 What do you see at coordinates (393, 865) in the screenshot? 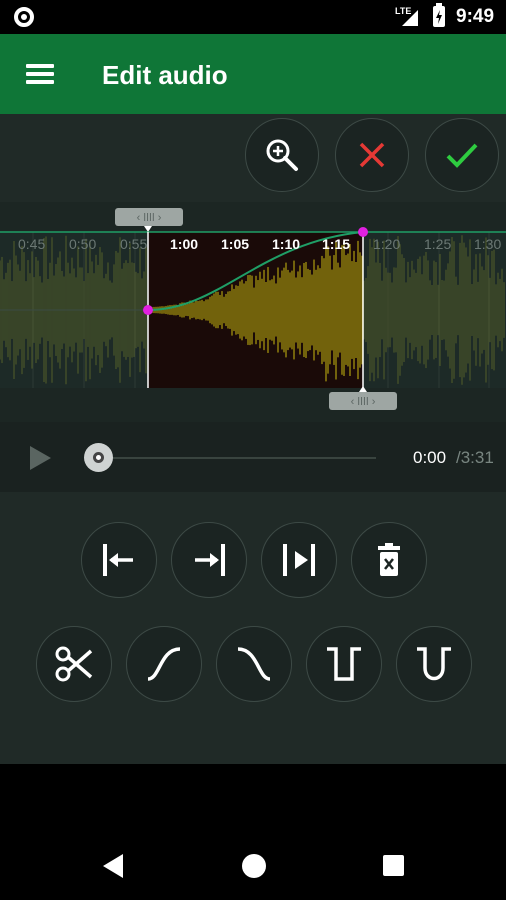
I see `recents-icon` at bounding box center [393, 865].